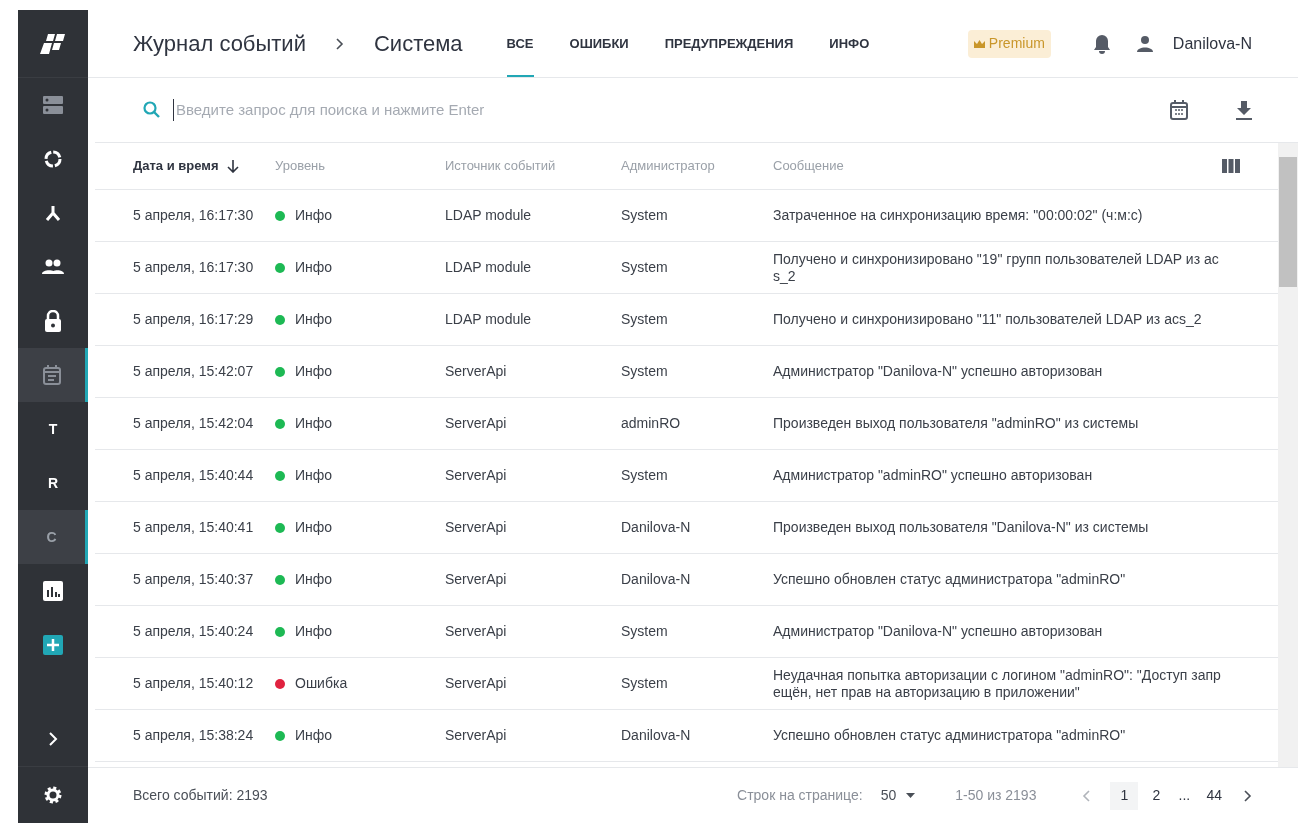 Image resolution: width=1298 pixels, height=823 pixels. Describe the element at coordinates (520, 43) in the screenshot. I see `tab: ВСЕ` at that location.